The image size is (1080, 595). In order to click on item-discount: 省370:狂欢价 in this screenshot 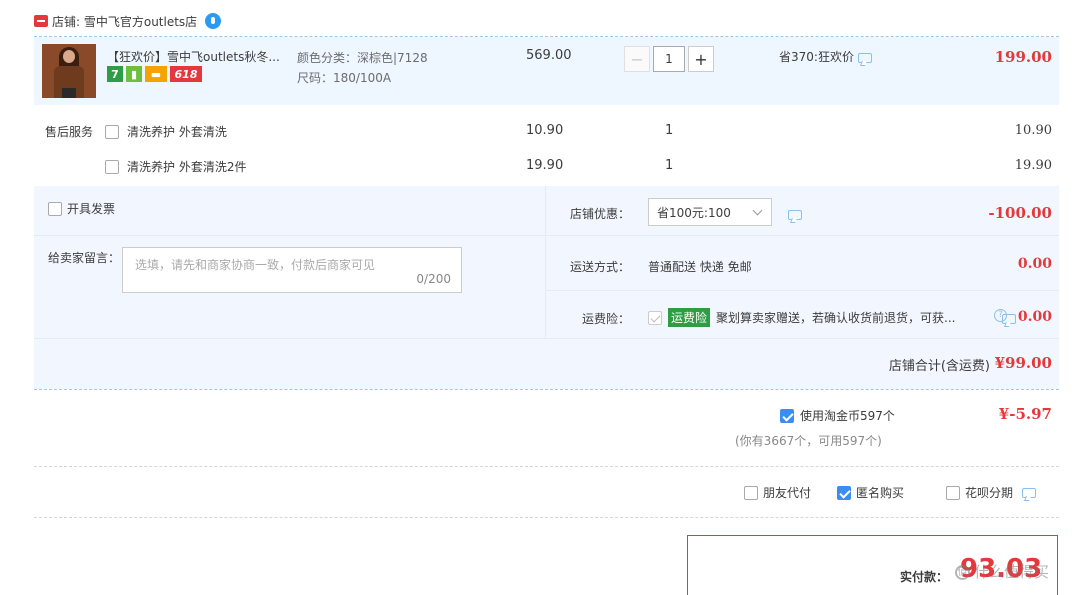, I will do `click(825, 56)`.